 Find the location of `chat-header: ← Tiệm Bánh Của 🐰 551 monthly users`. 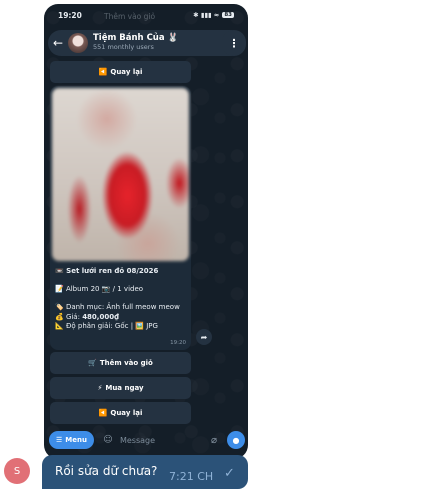

chat-header: ← Tiệm Bánh Của 🐰 551 monthly users is located at coordinates (146, 43).